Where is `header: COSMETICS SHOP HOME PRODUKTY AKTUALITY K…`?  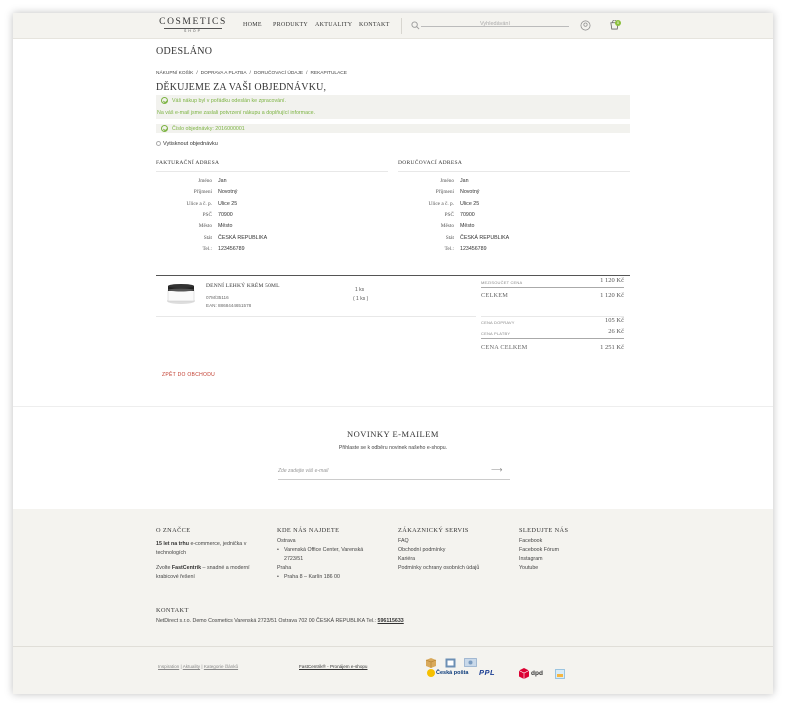
header: COSMETICS SHOP HOME PRODUKTY AKTUALITY K… is located at coordinates (393, 26).